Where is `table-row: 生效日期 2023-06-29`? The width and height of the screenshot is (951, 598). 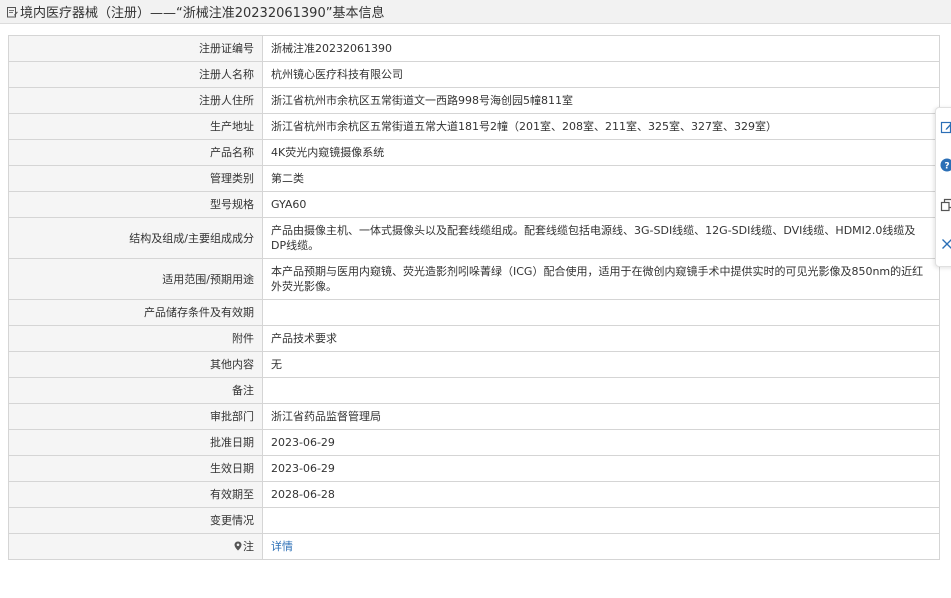
table-row: 生效日期 2023-06-29 is located at coordinates (474, 468).